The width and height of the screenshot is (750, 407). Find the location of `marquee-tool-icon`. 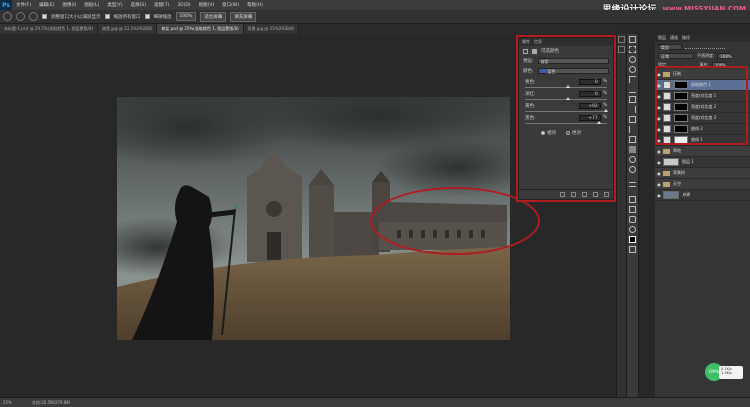

marquee-tool-icon is located at coordinates (632, 49).